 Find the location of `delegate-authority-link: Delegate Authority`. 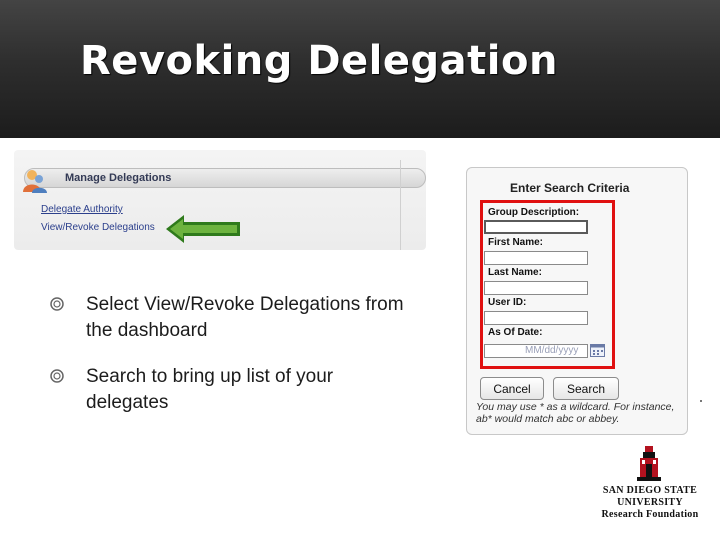

delegate-authority-link: Delegate Authority is located at coordinates (82, 209).